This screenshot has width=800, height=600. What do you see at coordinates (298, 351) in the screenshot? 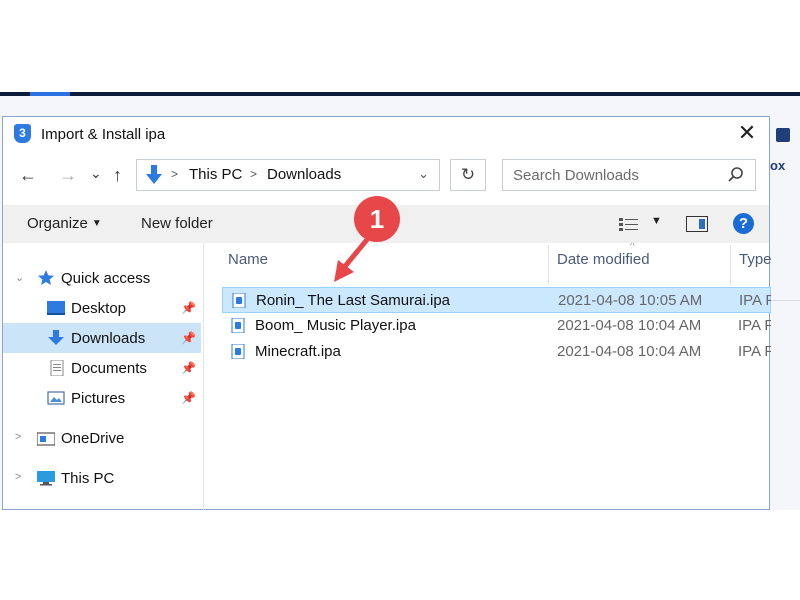
I see `file-name: Minecraft.ipa` at bounding box center [298, 351].